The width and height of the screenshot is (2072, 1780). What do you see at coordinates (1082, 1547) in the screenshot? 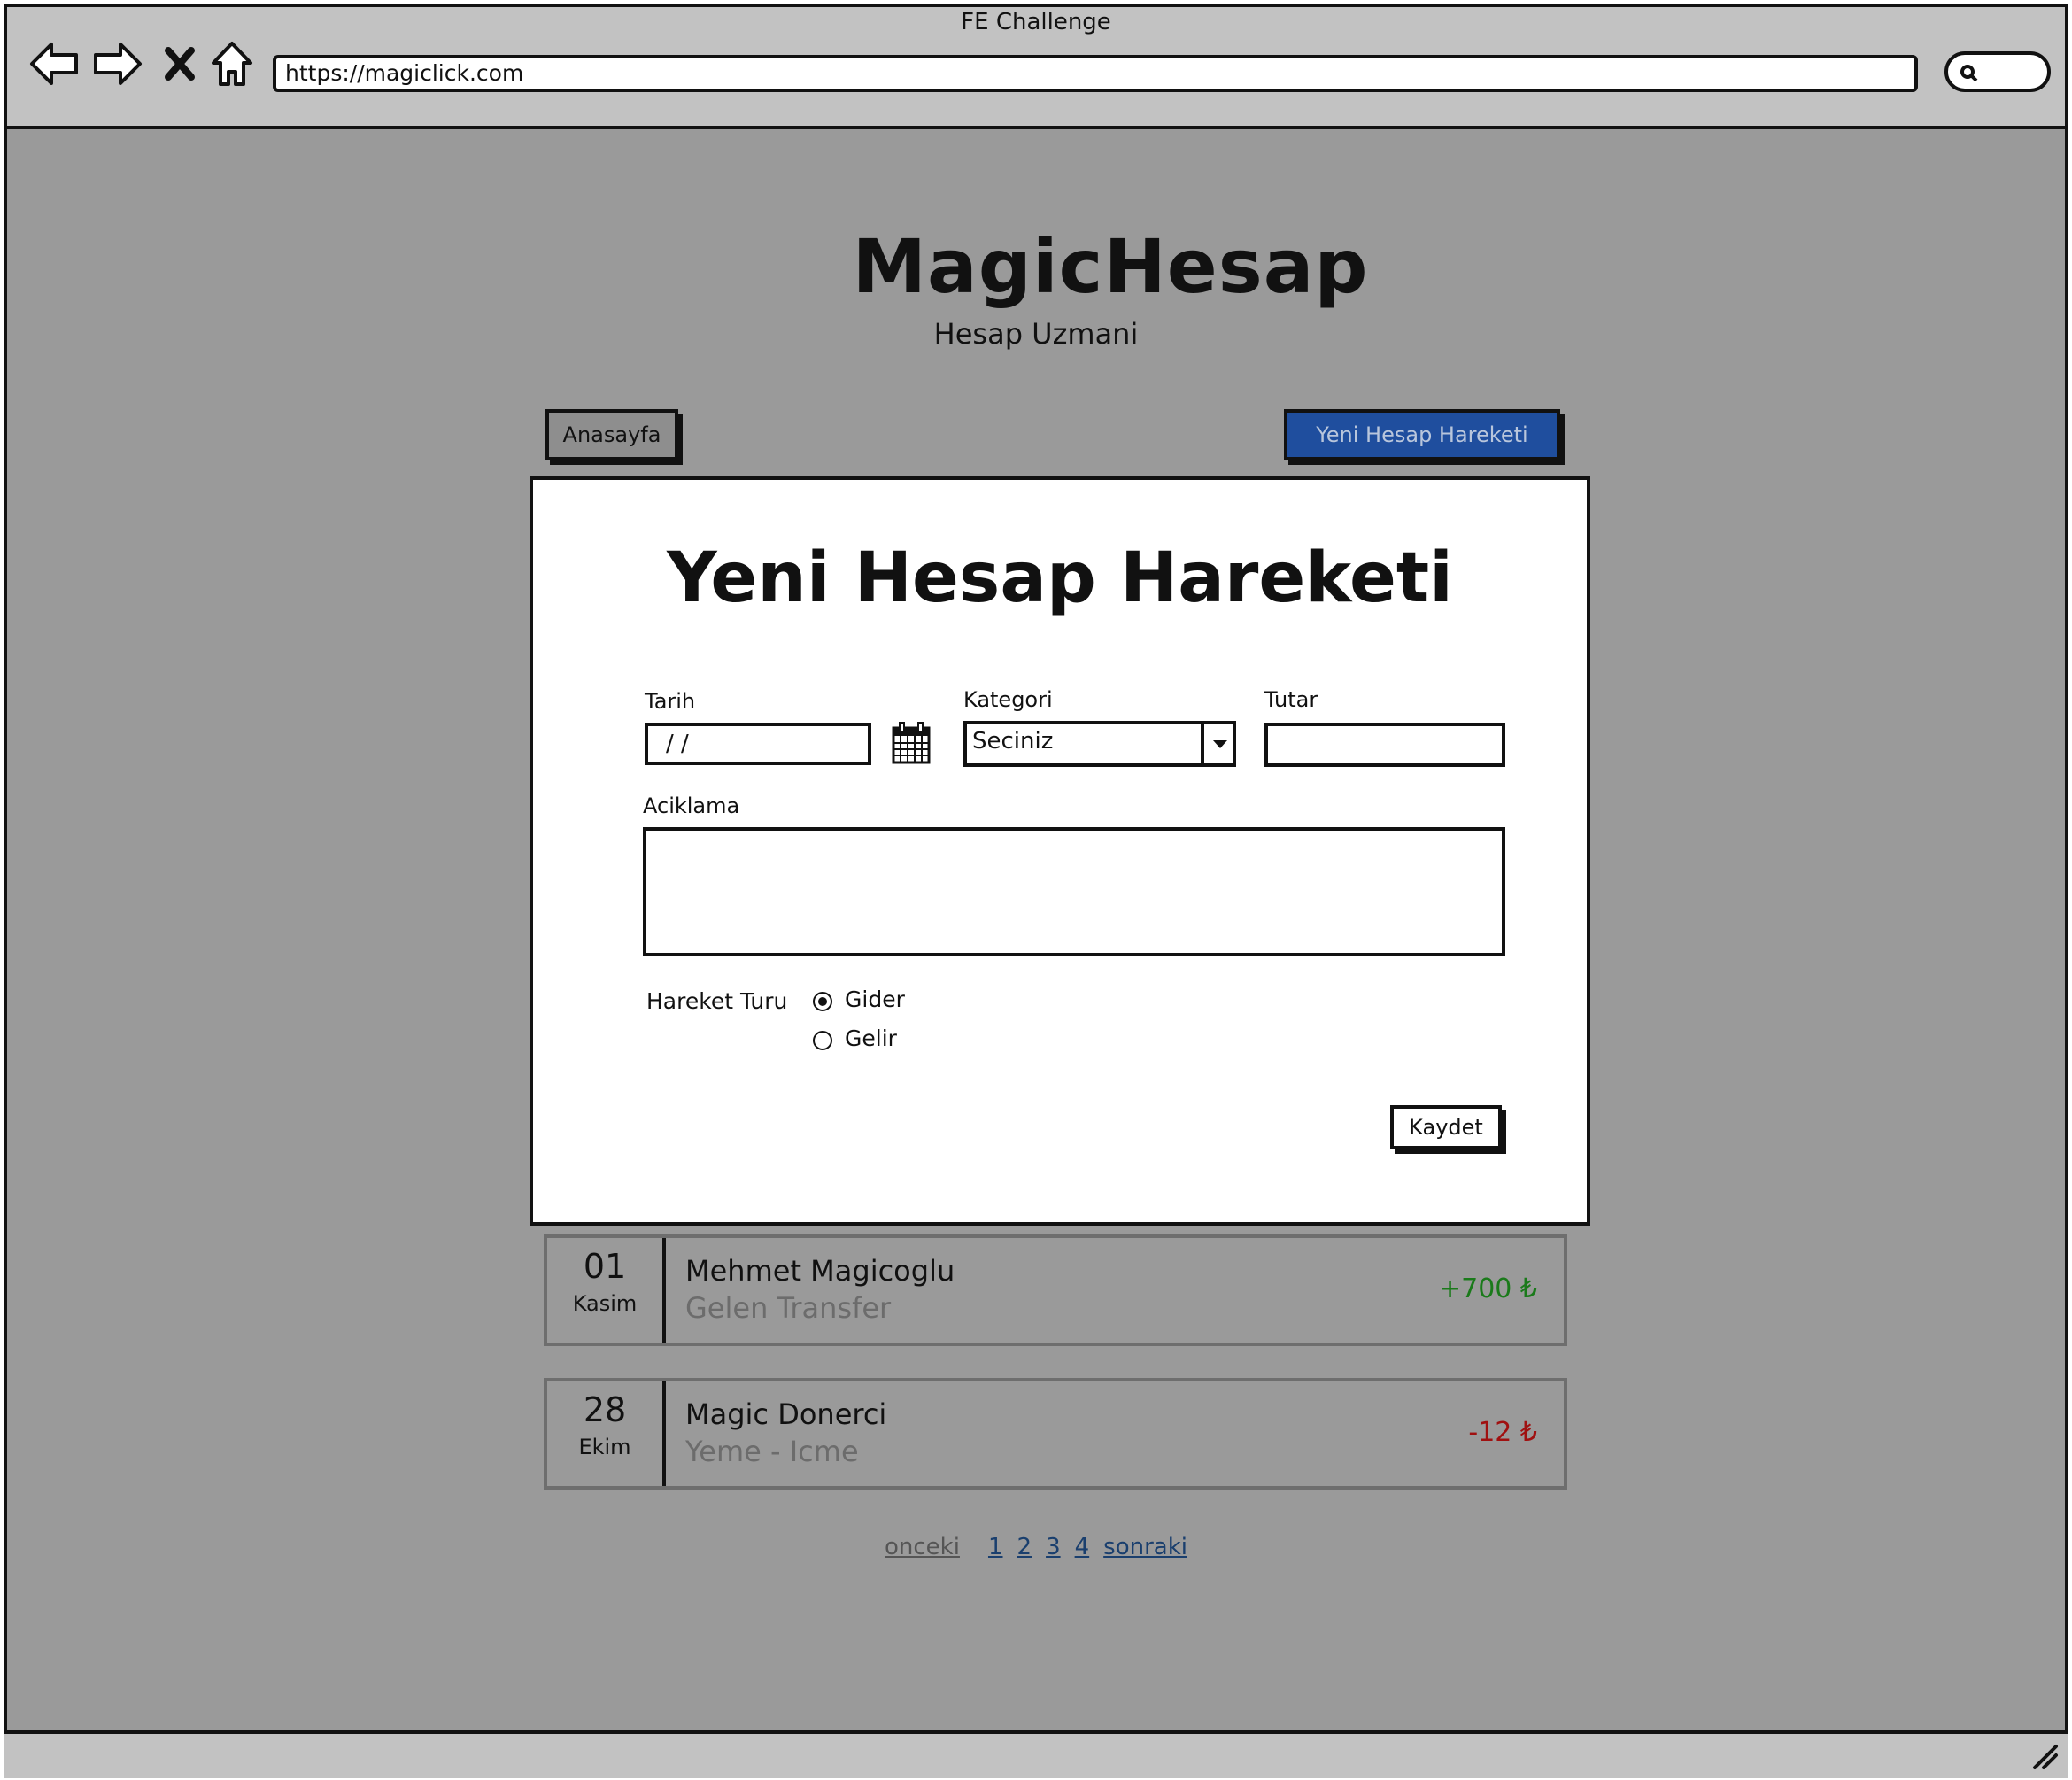
I see `page-link-4: 4` at bounding box center [1082, 1547].